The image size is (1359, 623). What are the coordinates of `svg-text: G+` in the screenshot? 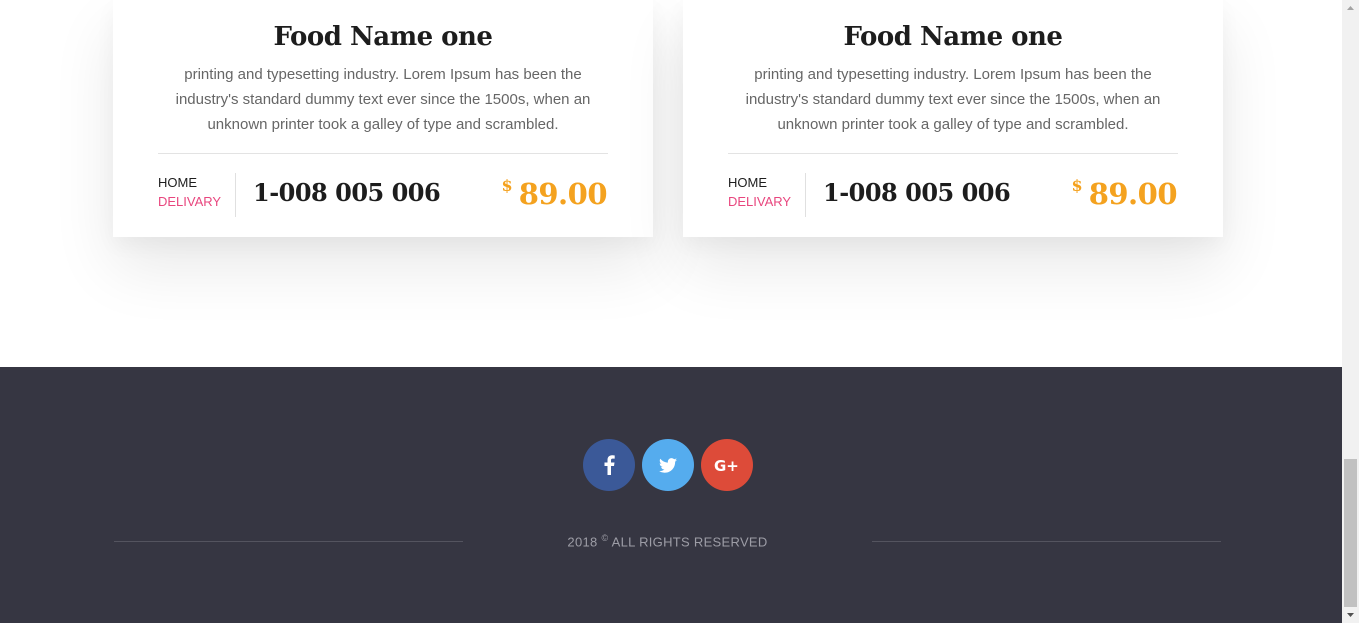 It's located at (726, 465).